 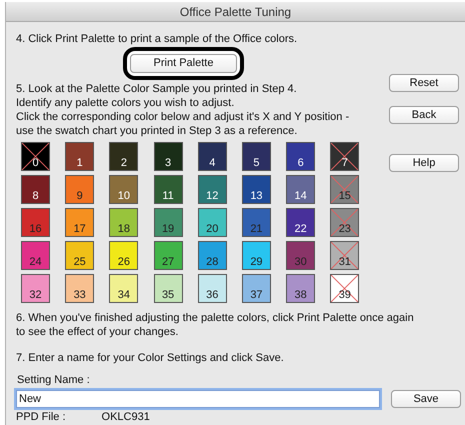 What do you see at coordinates (168, 262) in the screenshot?
I see `swatch-number: 27` at bounding box center [168, 262].